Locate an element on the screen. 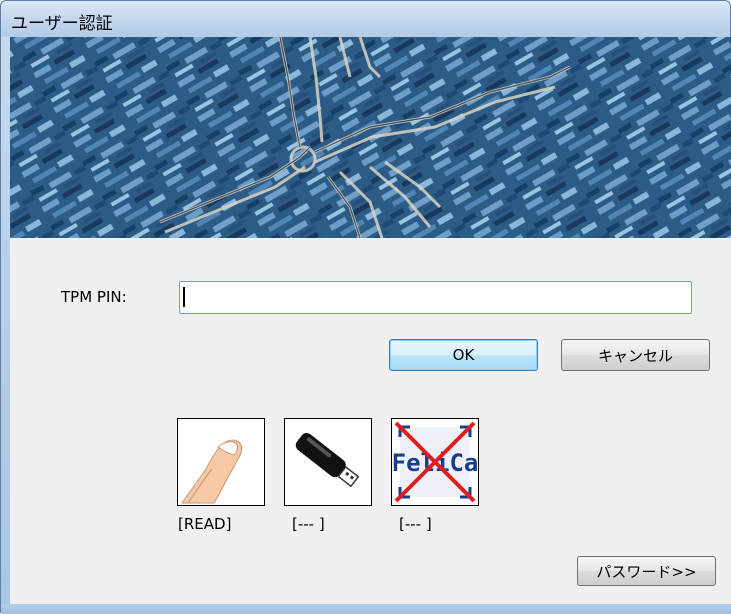  fingerprint-reader-tile is located at coordinates (221, 462).